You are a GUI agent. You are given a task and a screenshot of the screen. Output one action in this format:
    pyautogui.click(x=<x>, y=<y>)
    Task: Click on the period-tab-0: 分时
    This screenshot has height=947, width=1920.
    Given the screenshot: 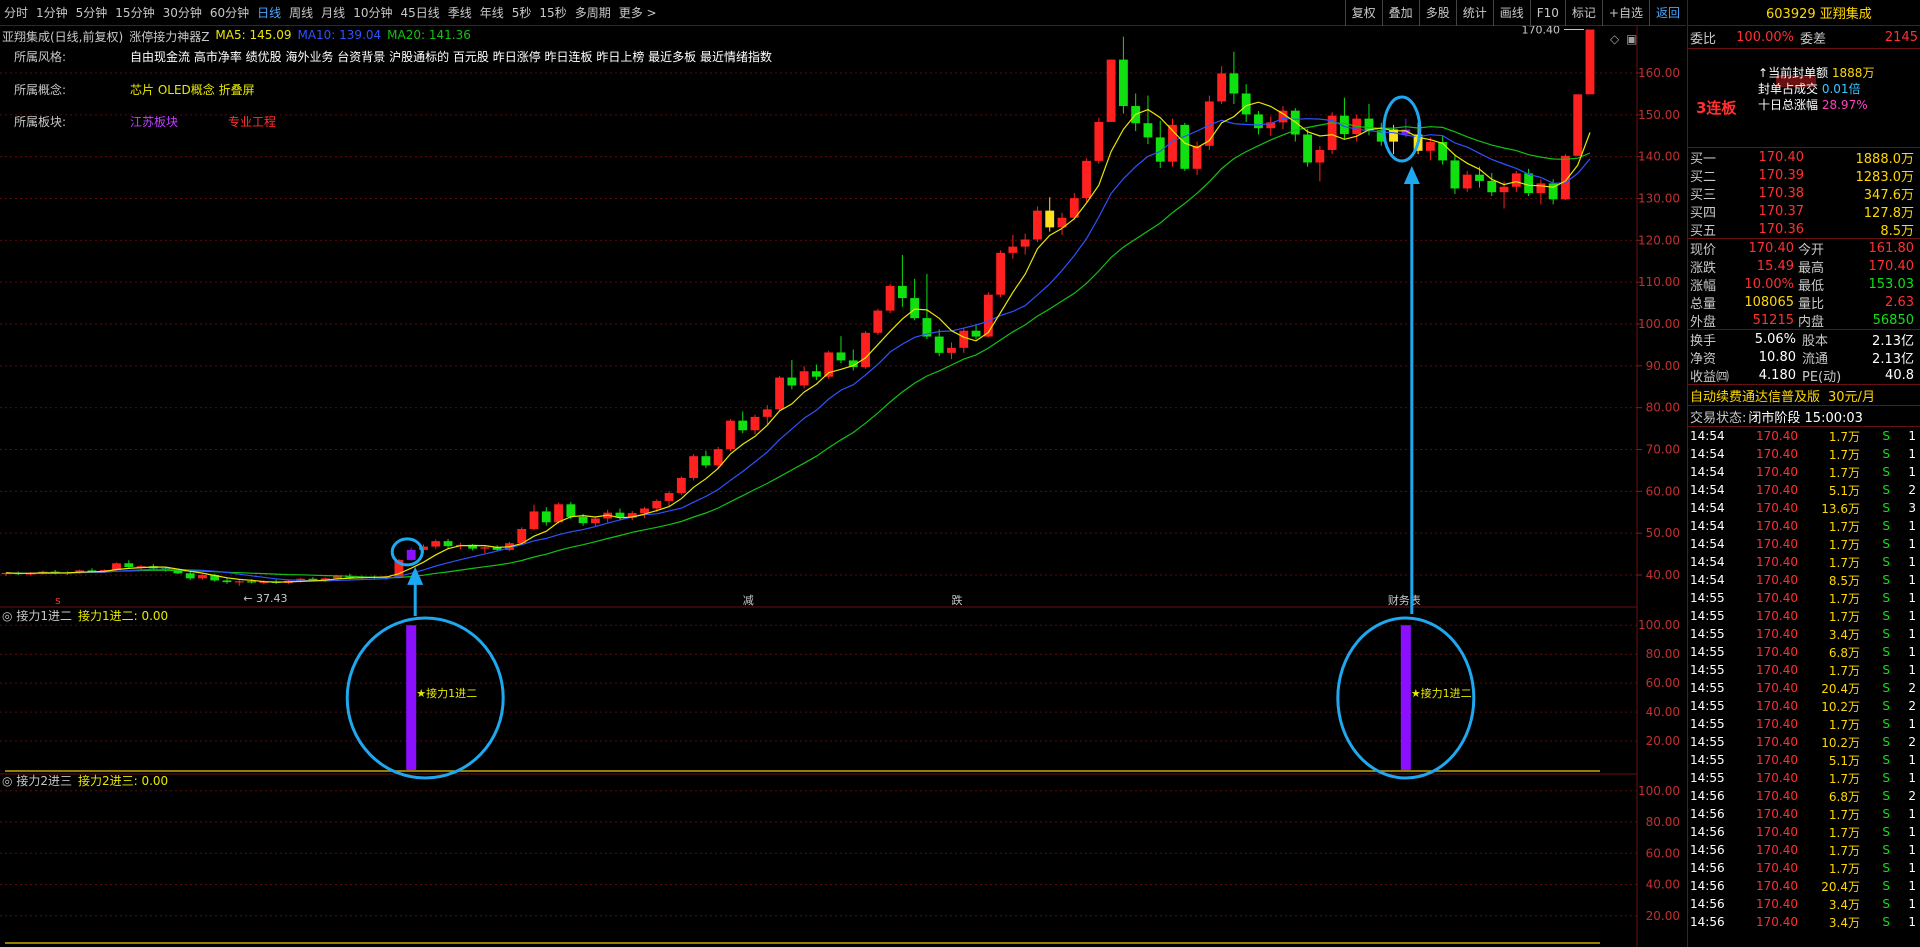 What is the action you would take?
    pyautogui.click(x=16, y=13)
    